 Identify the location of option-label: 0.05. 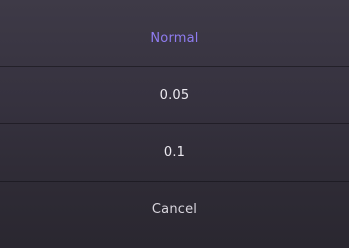
(174, 95).